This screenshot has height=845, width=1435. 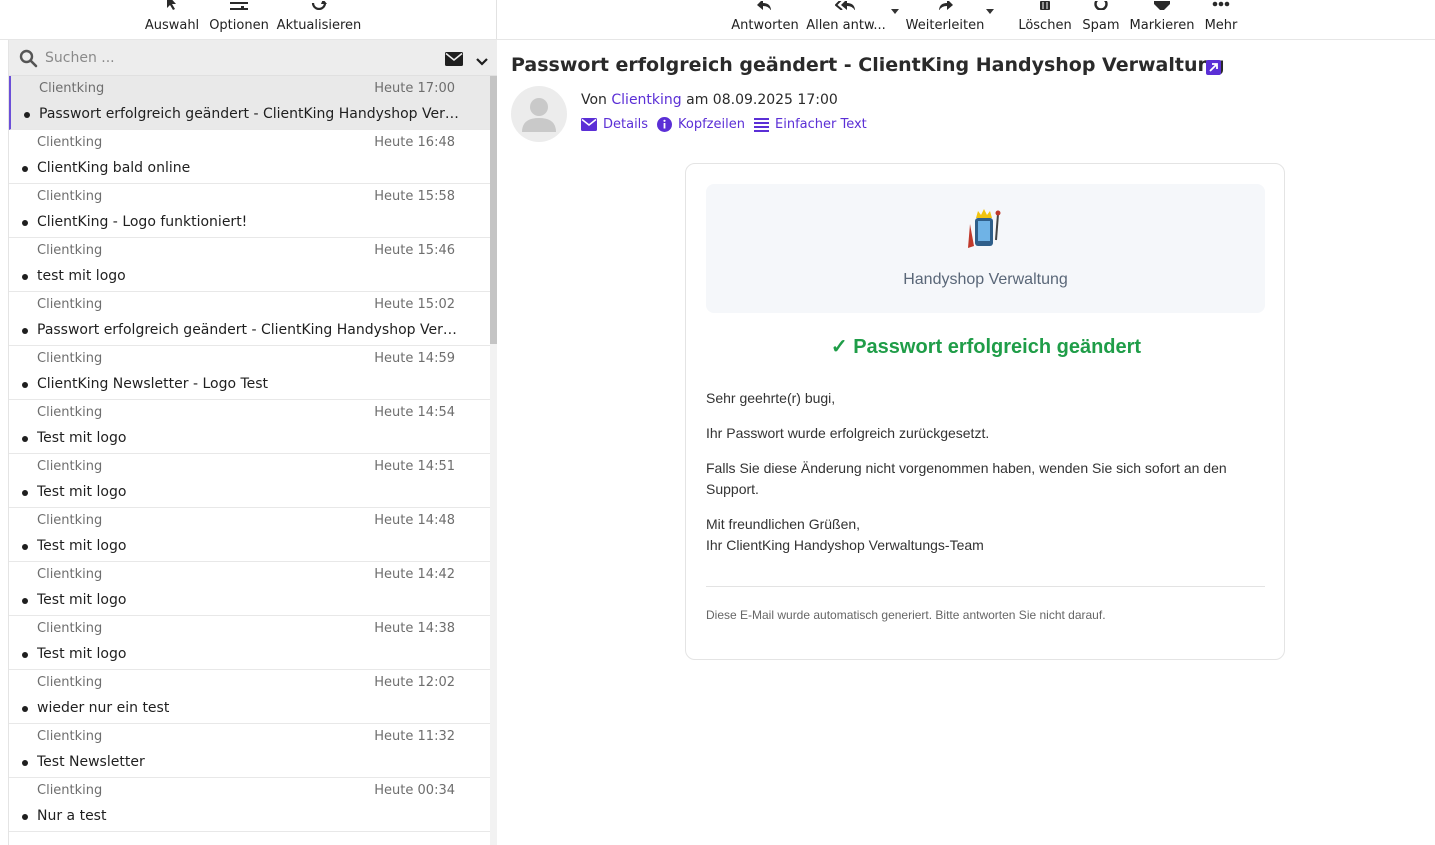 I want to click on refresh-label: Aktualisieren, so click(x=319, y=25).